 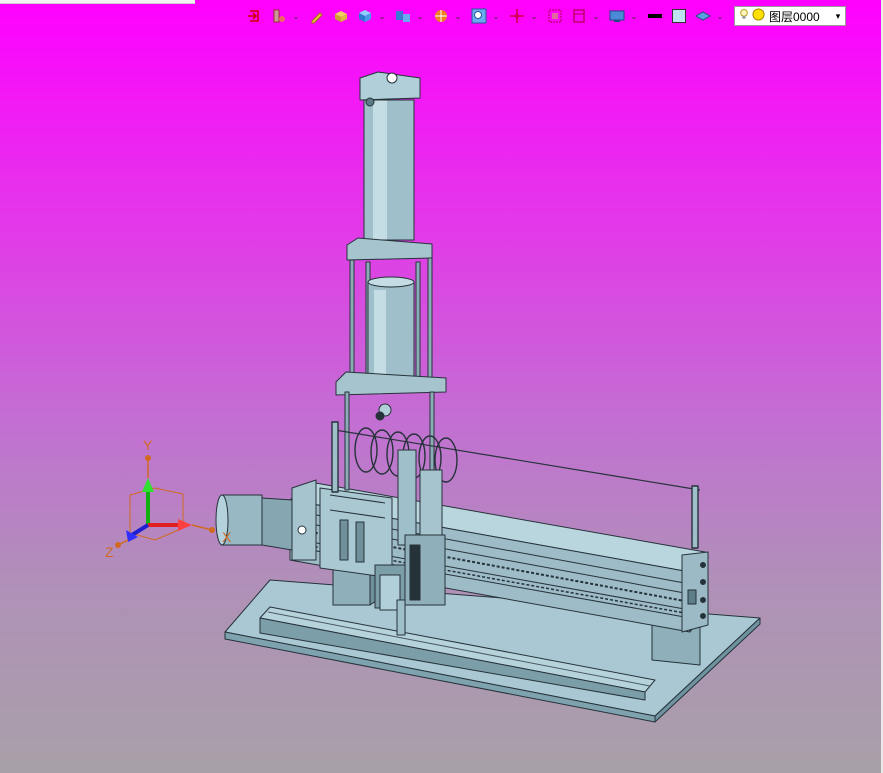 What do you see at coordinates (266, 520) in the screenshot?
I see `stepper-motor` at bounding box center [266, 520].